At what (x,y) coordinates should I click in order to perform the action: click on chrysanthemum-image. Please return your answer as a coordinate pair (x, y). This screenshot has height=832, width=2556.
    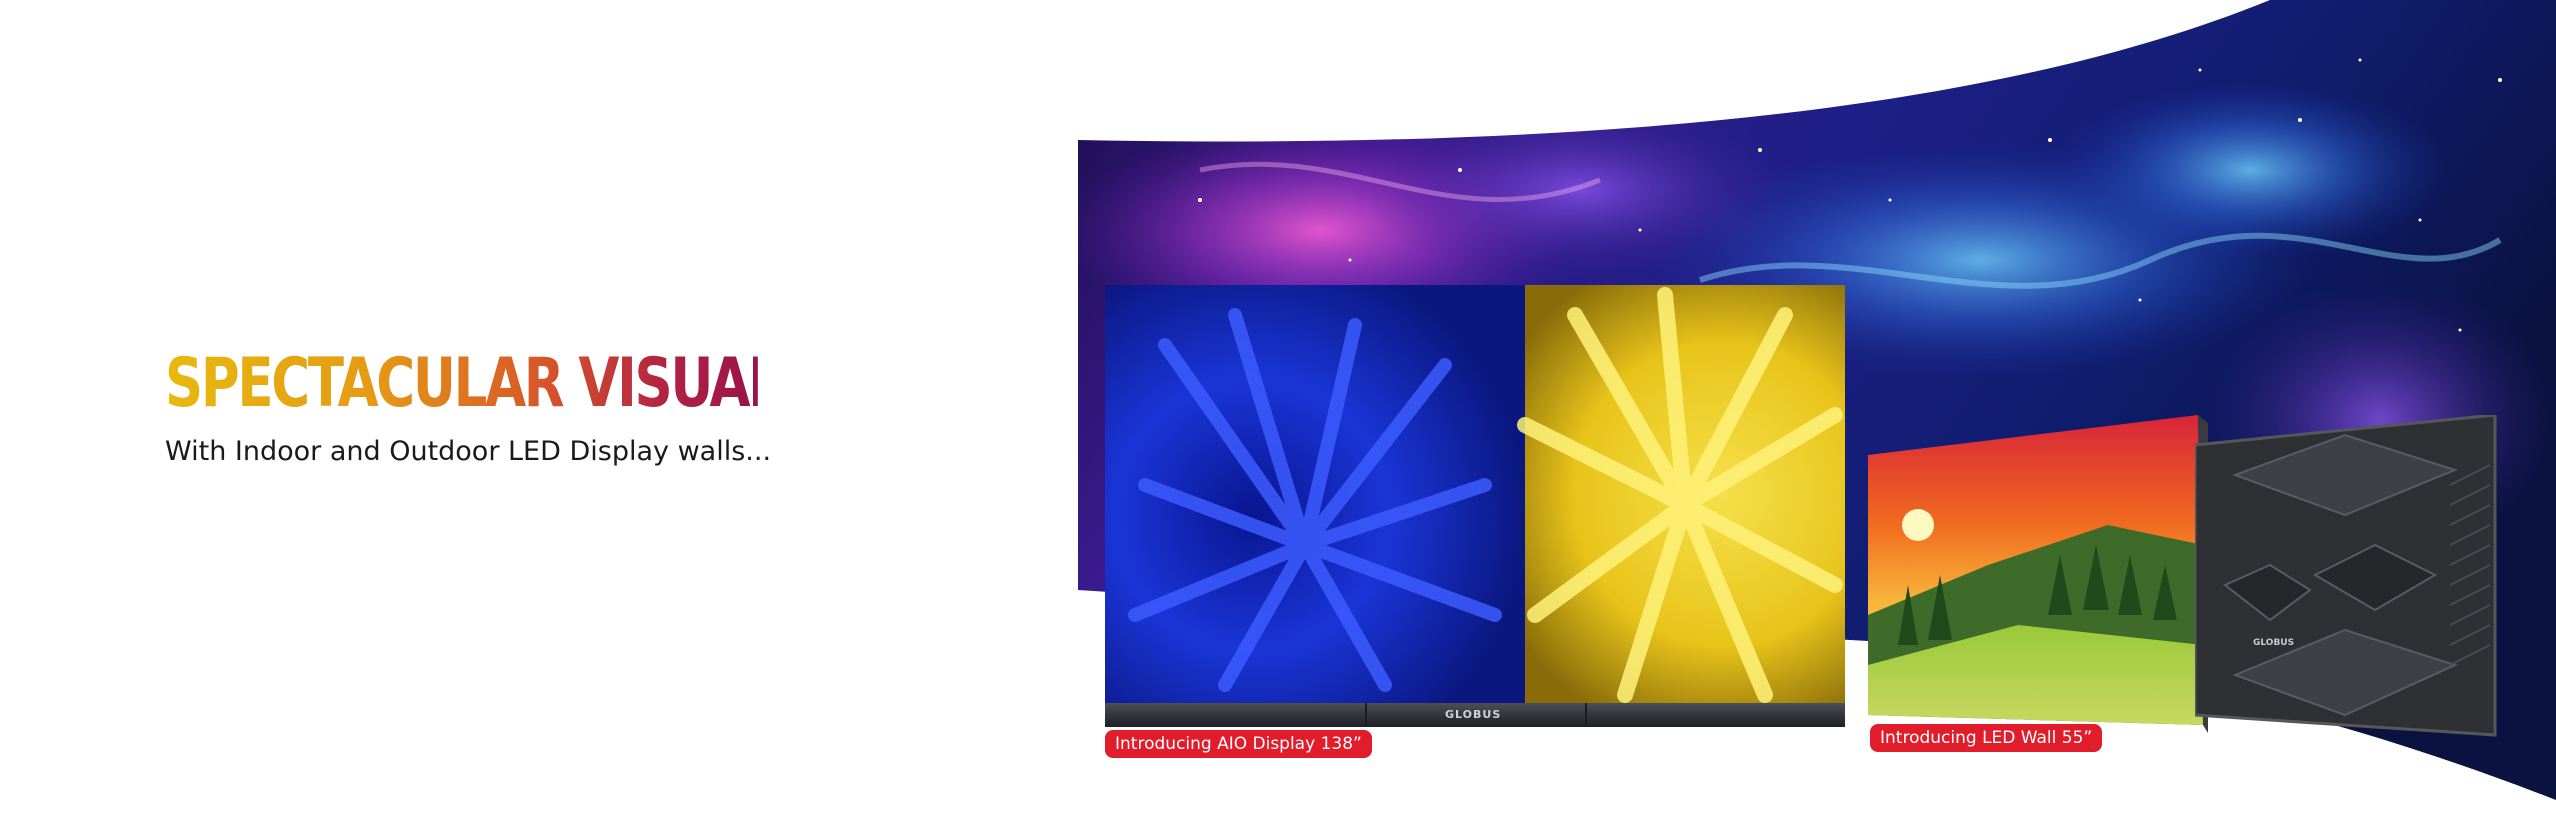
    Looking at the image, I should click on (1475, 494).